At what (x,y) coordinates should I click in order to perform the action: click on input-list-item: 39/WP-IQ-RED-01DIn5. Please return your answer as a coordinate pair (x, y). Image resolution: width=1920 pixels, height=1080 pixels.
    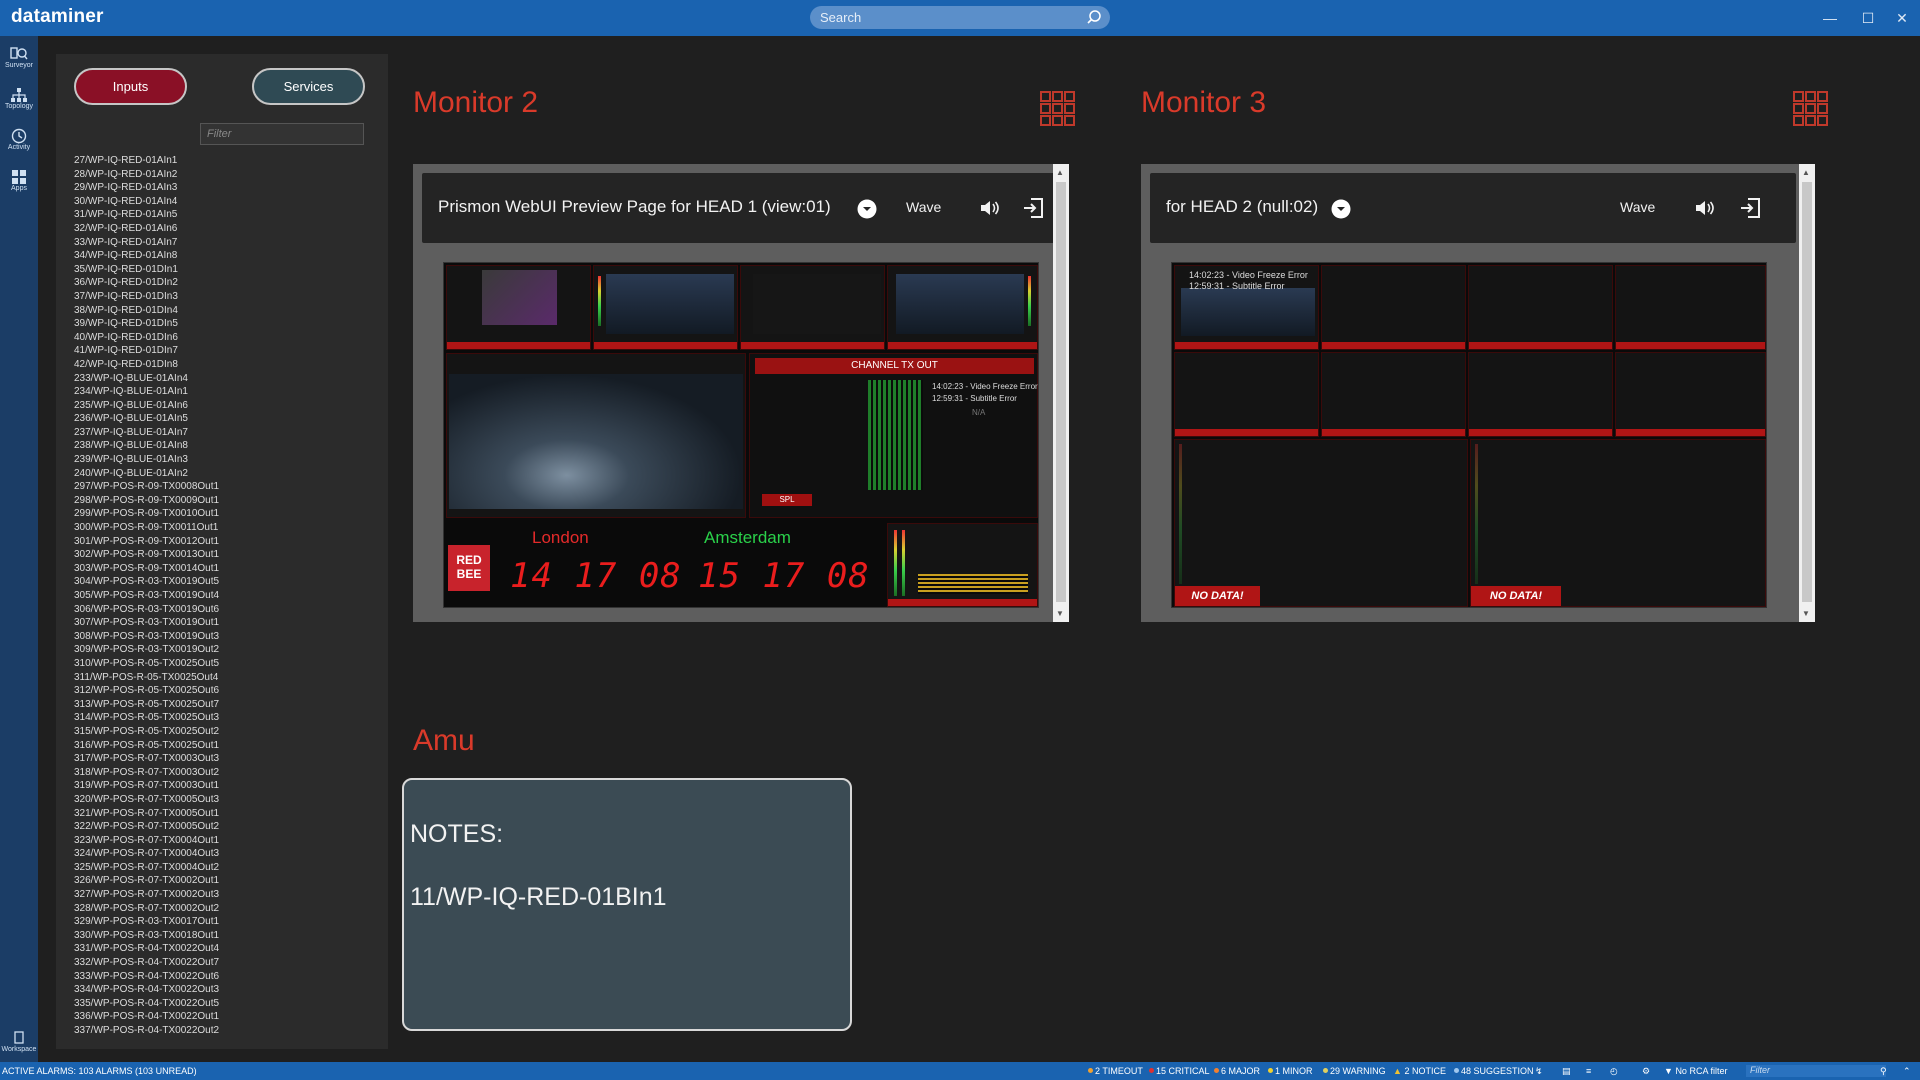
    Looking at the image, I should click on (224, 324).